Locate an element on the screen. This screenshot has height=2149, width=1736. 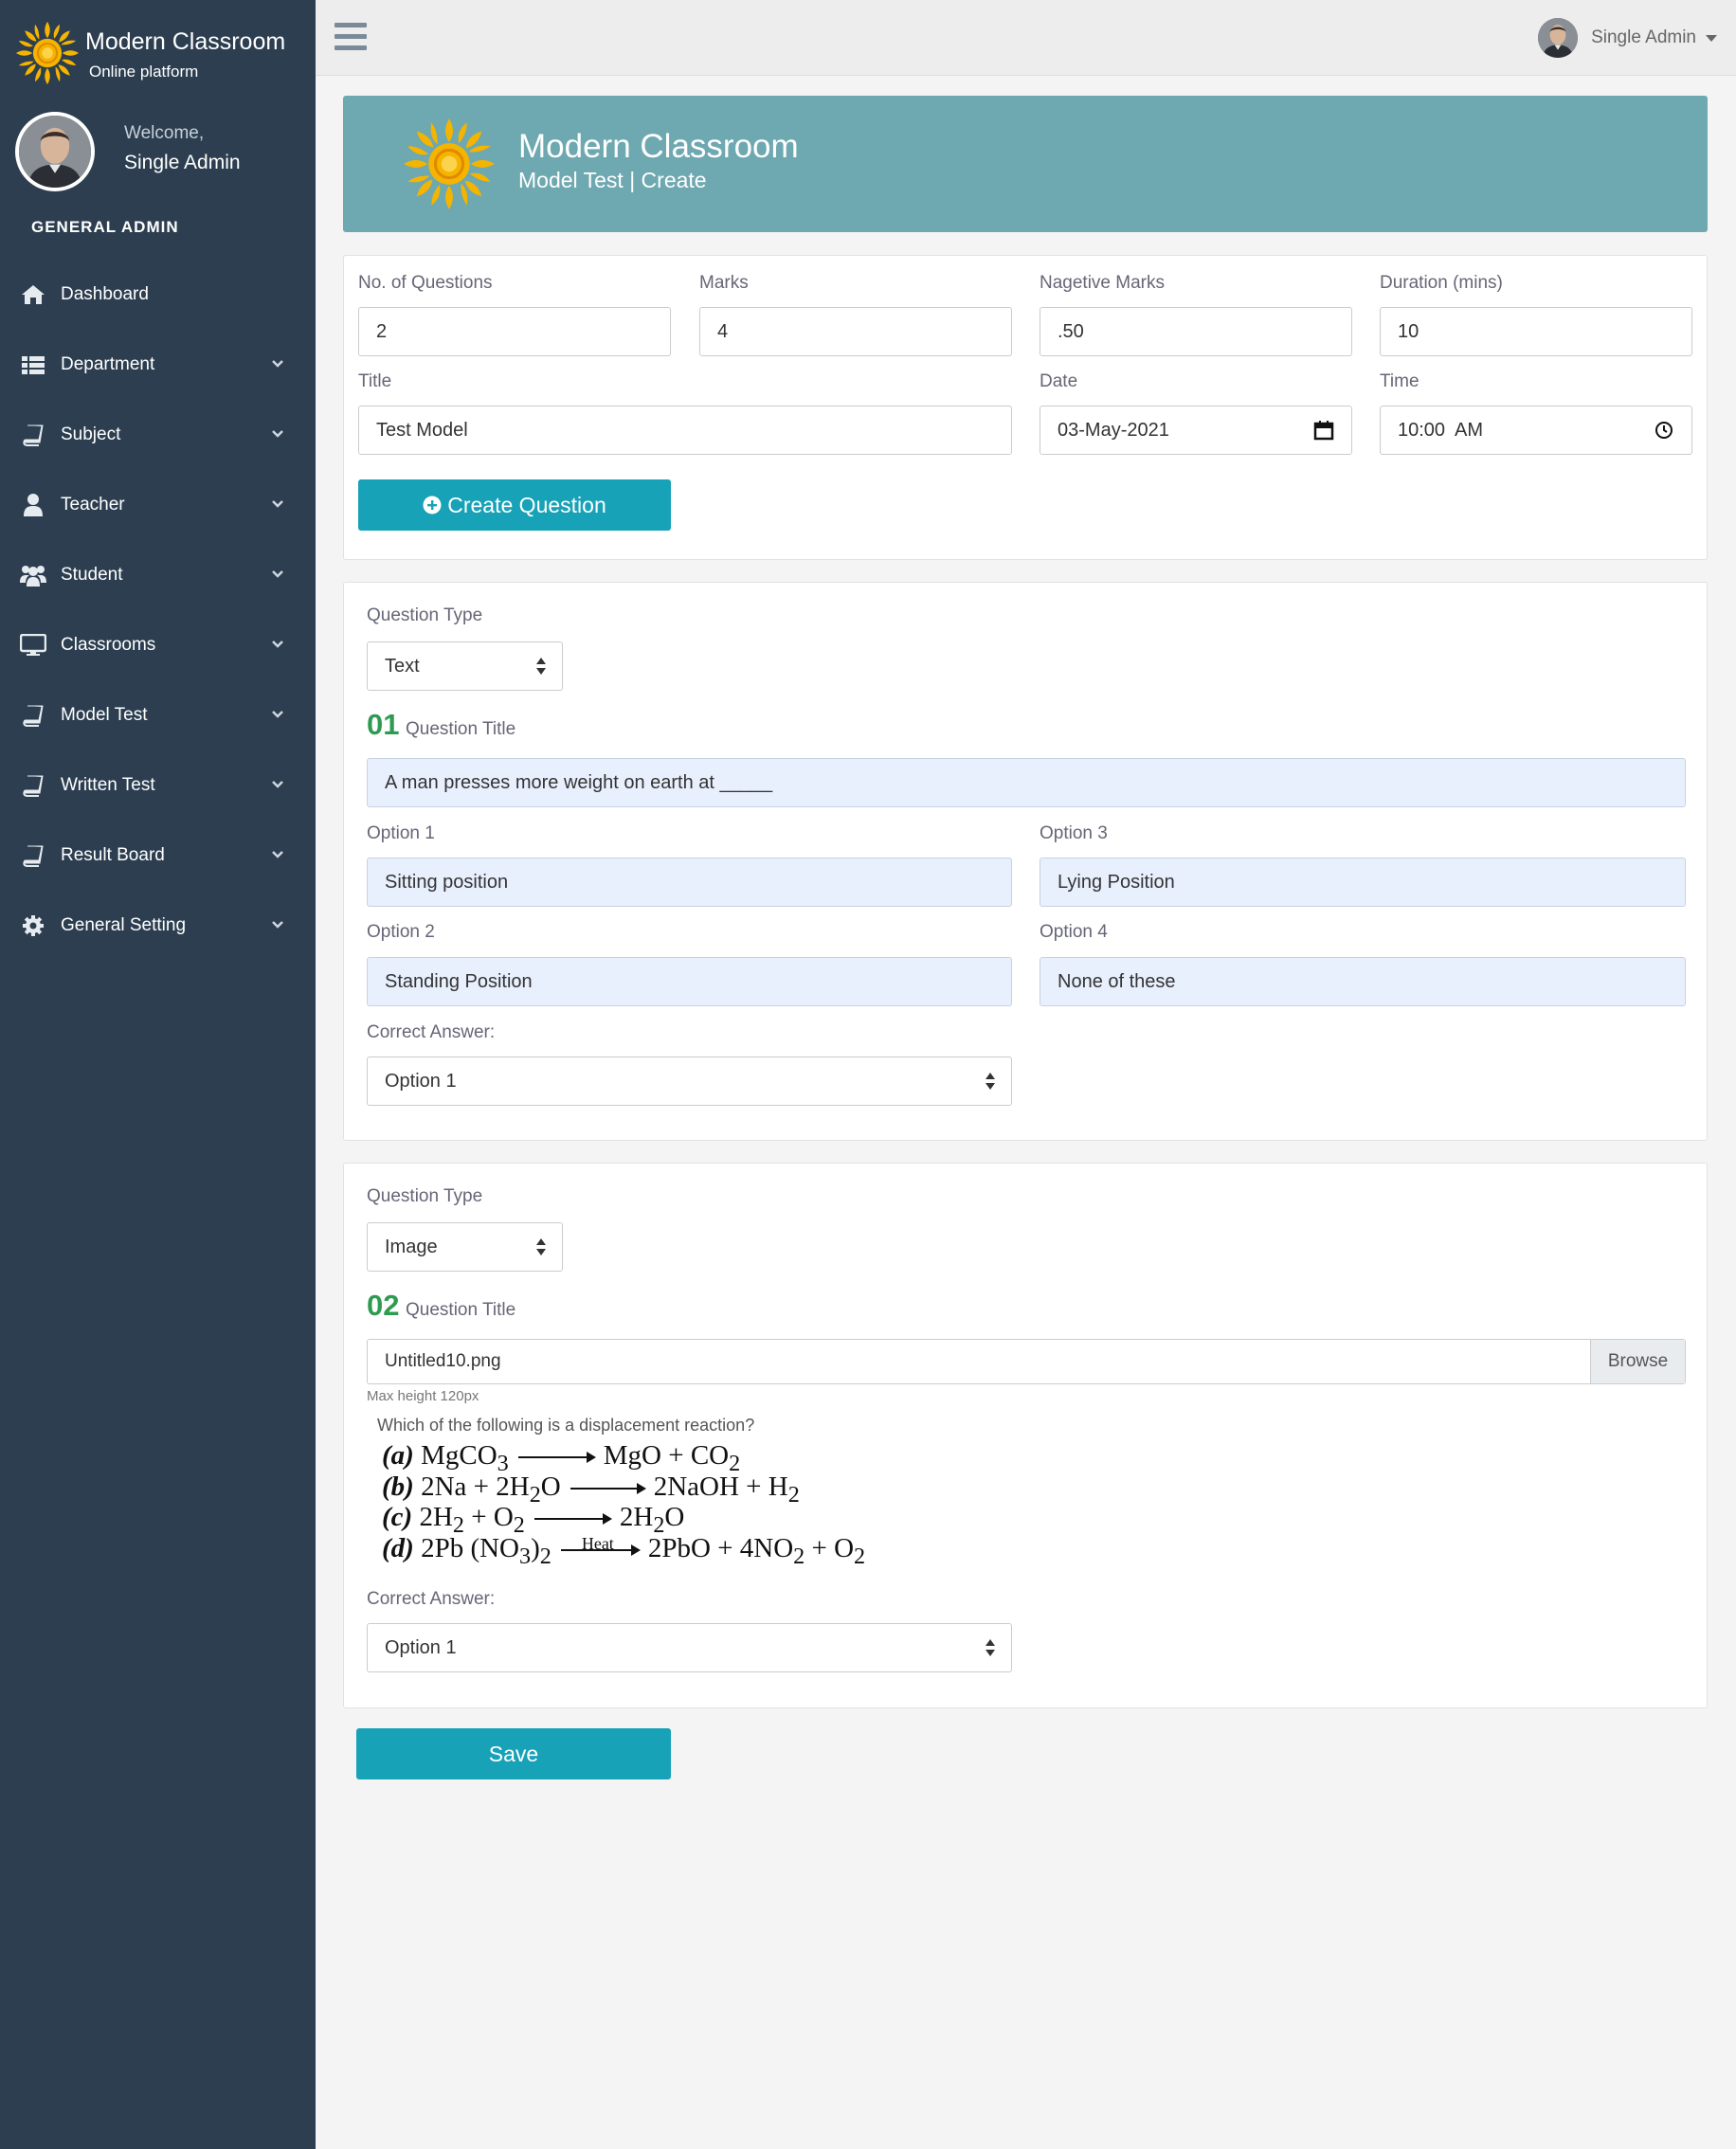
option-2-label: Option 2 is located at coordinates (401, 932).